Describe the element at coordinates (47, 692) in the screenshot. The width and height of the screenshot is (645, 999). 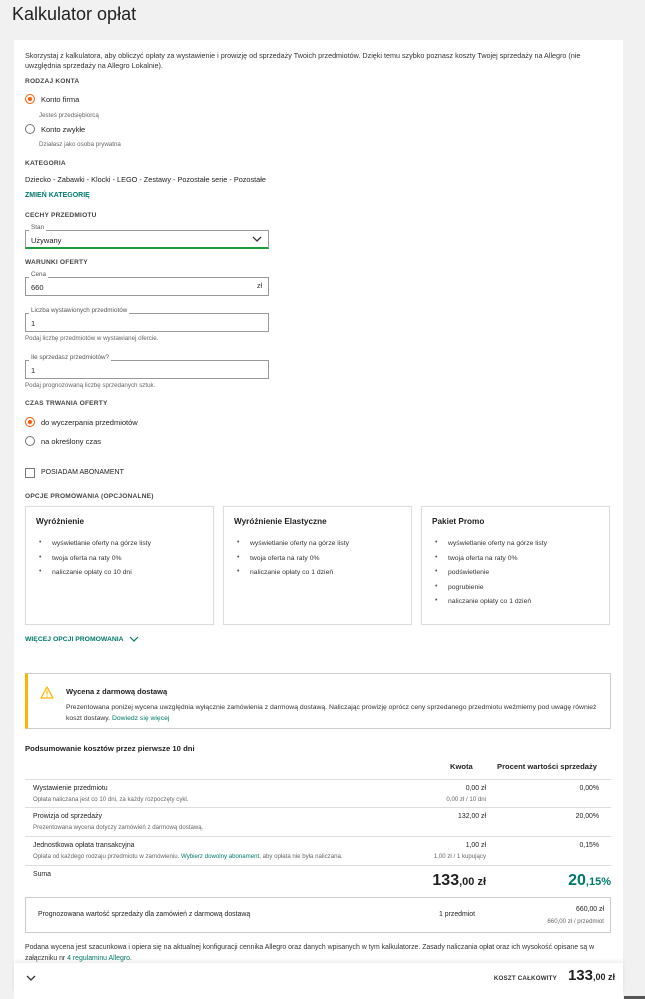
I see `warning-icon` at that location.